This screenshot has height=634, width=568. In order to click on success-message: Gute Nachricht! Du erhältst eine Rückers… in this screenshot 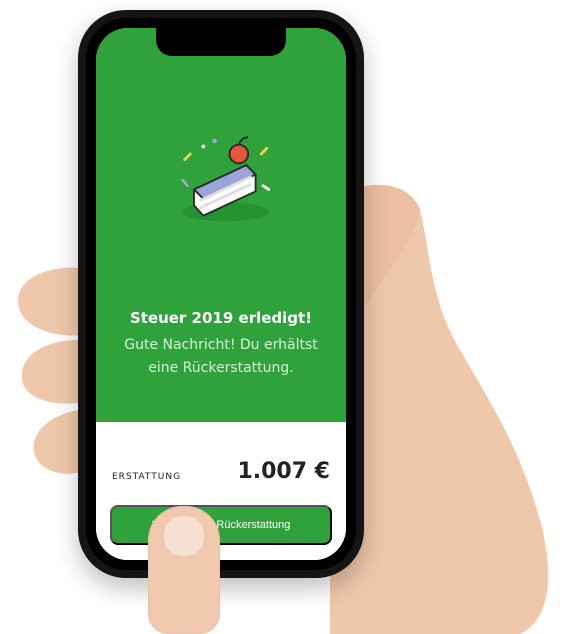, I will do `click(221, 357)`.